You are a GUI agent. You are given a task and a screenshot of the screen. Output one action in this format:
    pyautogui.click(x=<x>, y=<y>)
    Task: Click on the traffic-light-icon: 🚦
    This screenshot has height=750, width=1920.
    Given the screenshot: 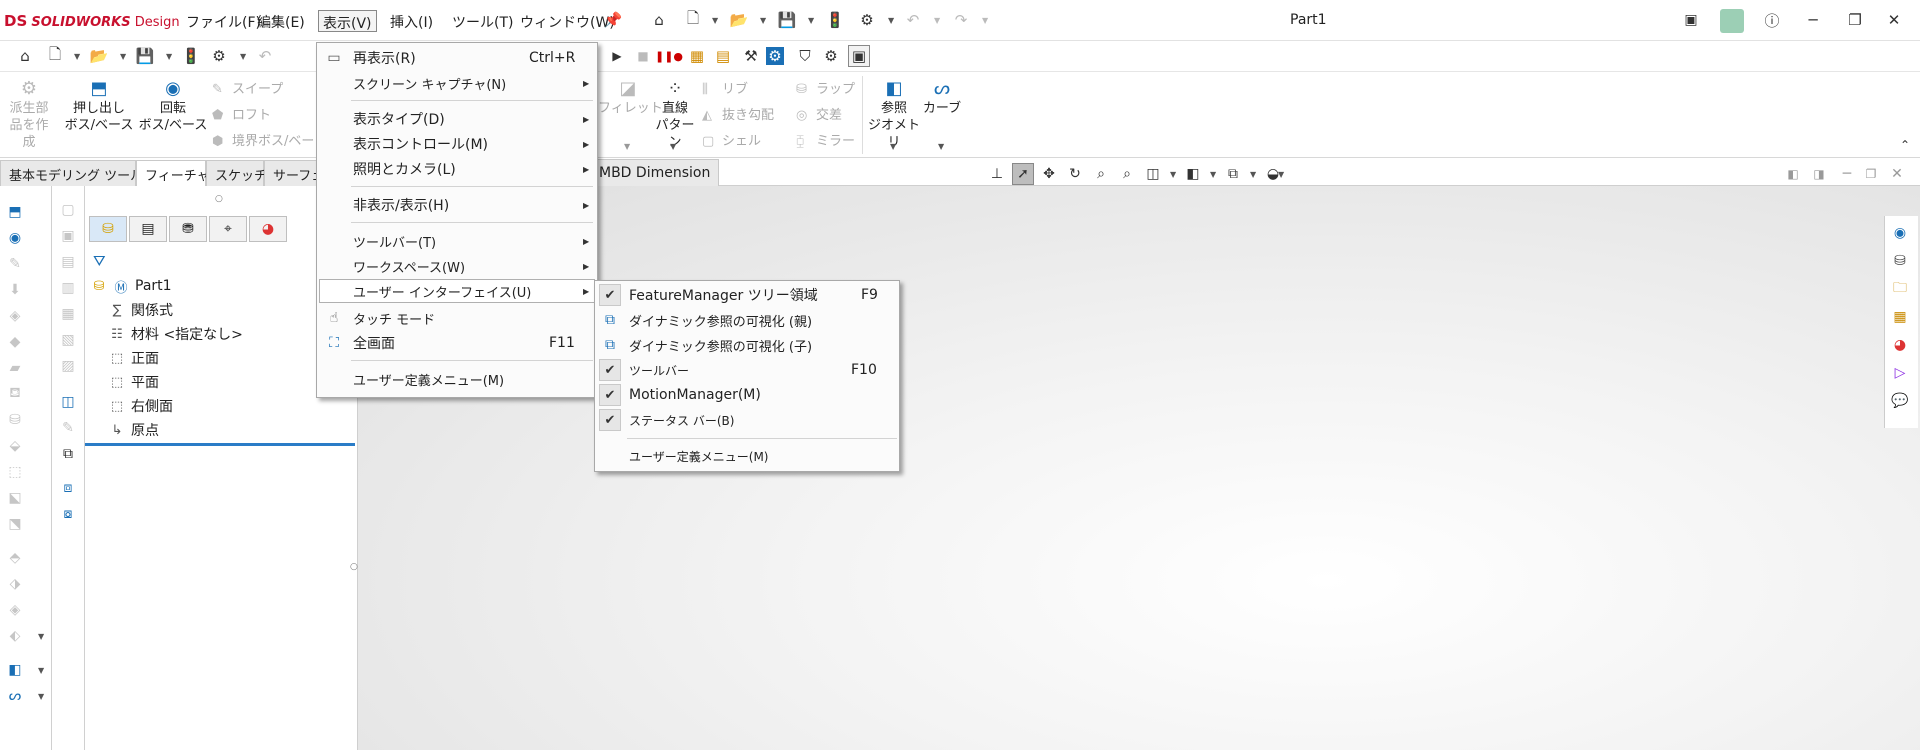 What is the action you would take?
    pyautogui.click(x=835, y=20)
    